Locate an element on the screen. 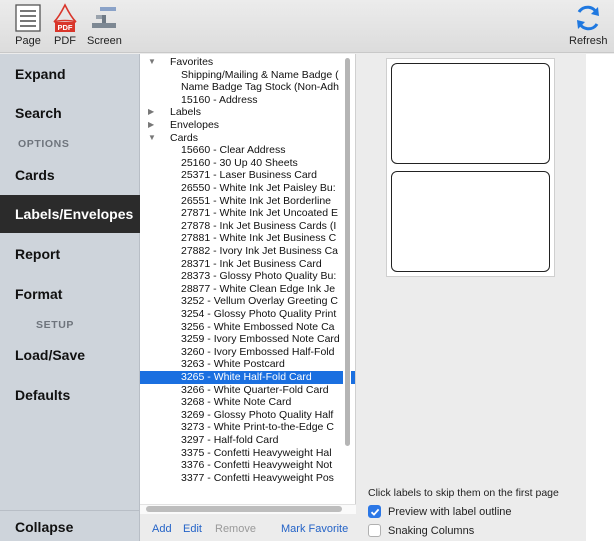 The image size is (614, 541). tree-item-label: 3377 - Confetti Heavyweight Pos is located at coordinates (257, 477).